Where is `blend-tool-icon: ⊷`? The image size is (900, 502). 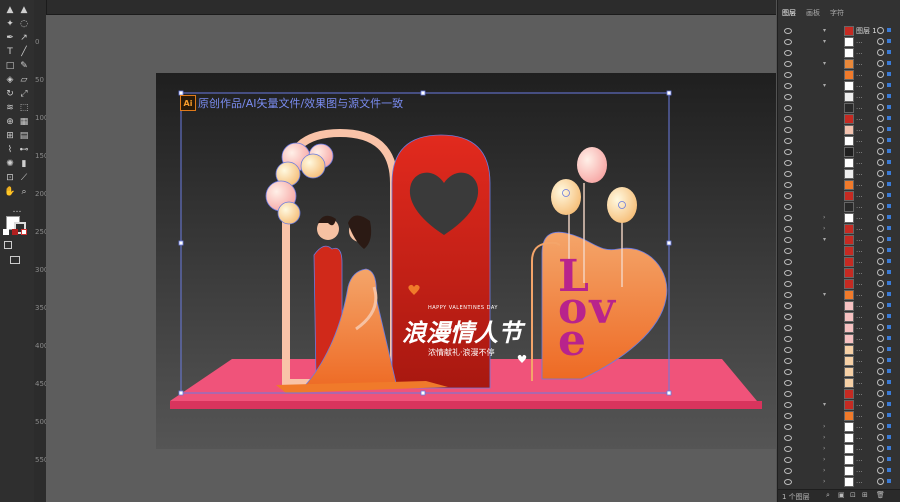 blend-tool-icon: ⊷ is located at coordinates (24, 150).